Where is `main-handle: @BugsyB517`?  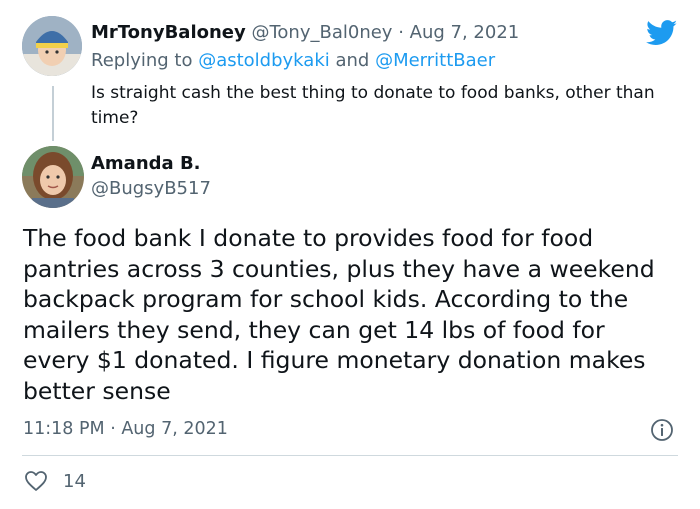
main-handle: @BugsyB517 is located at coordinates (151, 188).